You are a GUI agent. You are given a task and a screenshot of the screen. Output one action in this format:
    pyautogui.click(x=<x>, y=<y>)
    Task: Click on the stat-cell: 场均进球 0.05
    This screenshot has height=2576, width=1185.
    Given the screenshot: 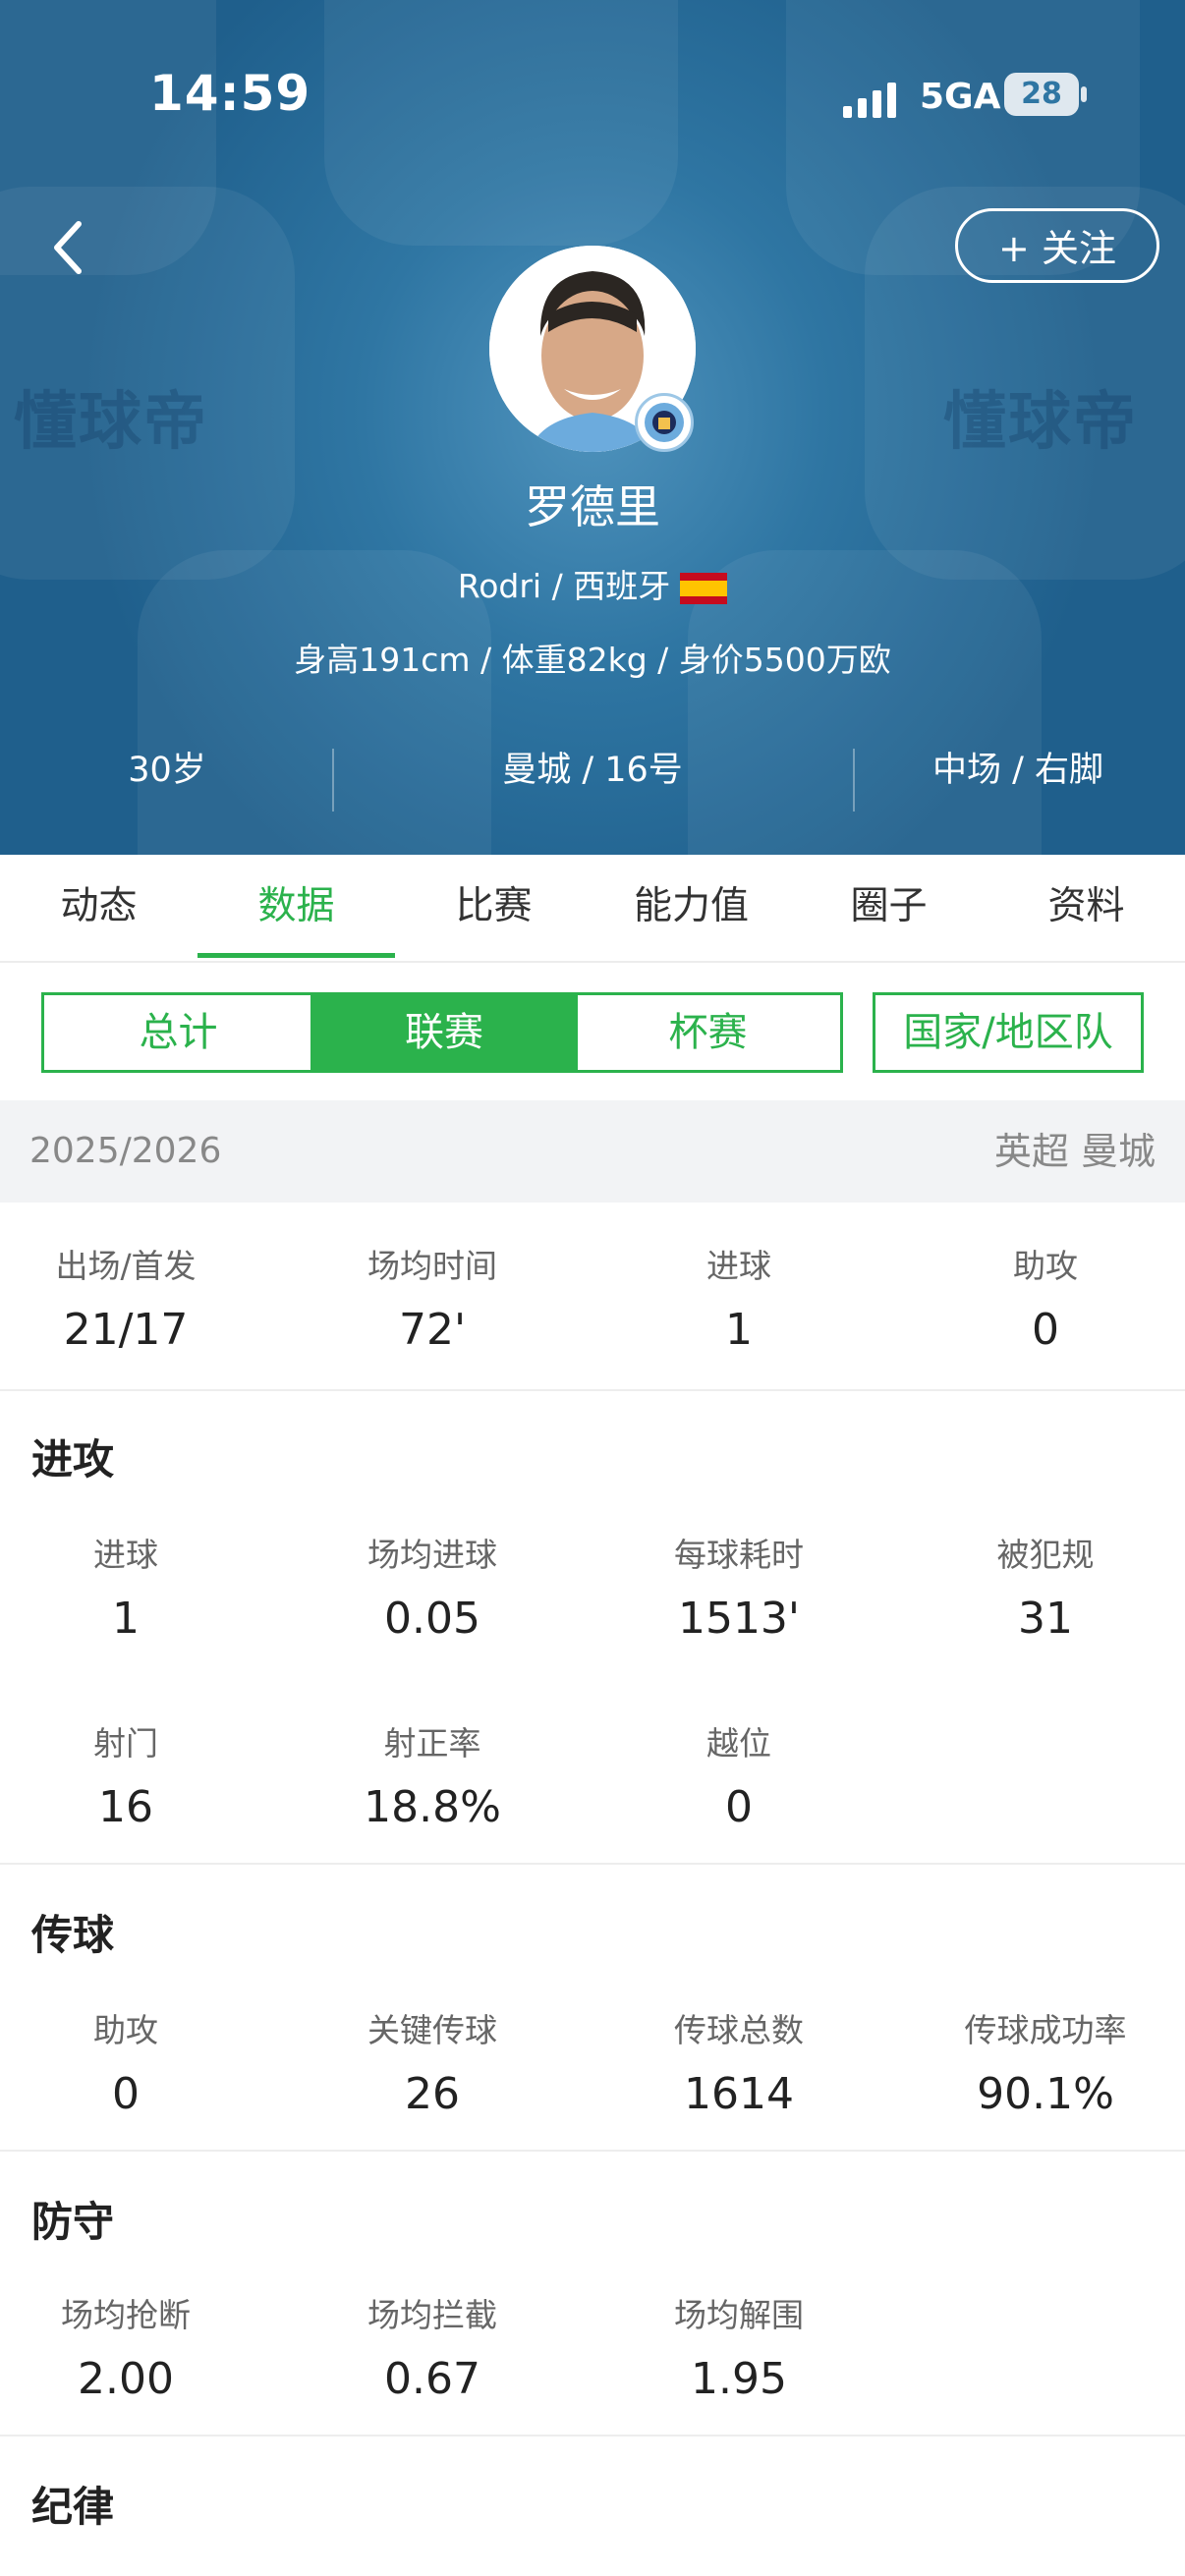 What is the action you would take?
    pyautogui.click(x=433, y=1586)
    